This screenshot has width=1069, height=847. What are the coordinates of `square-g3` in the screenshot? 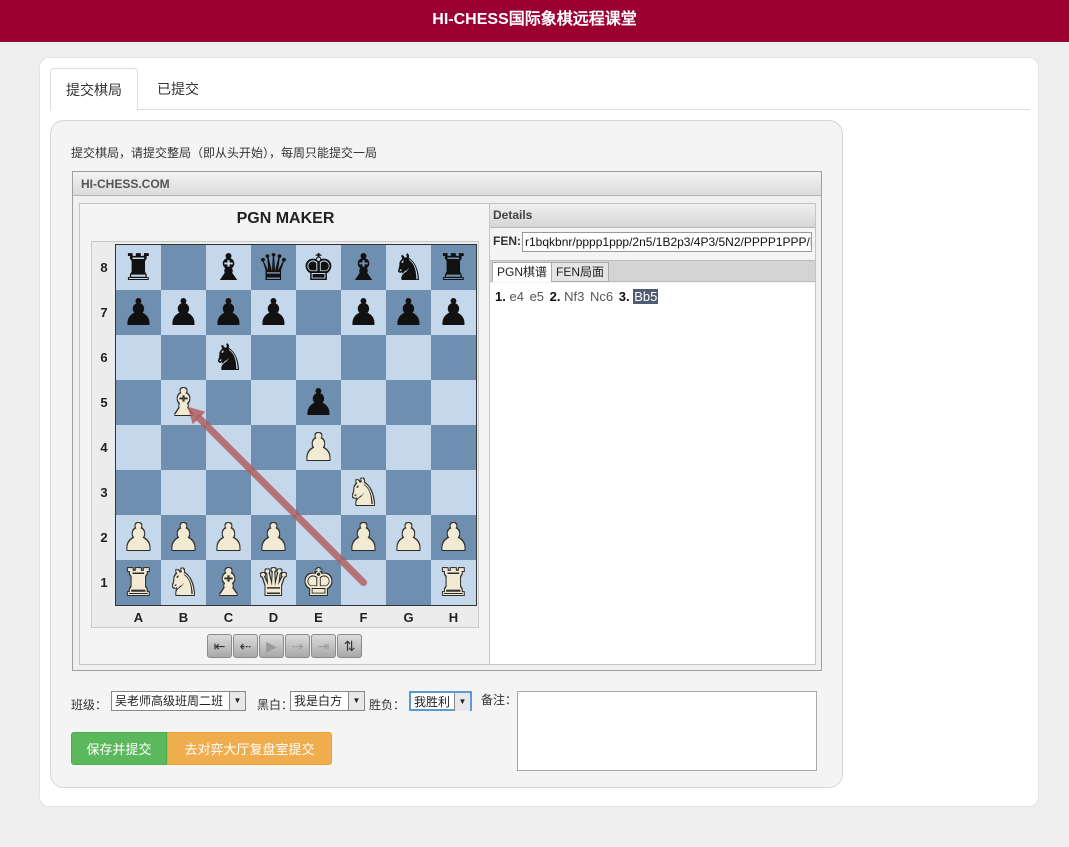 It's located at (408, 492).